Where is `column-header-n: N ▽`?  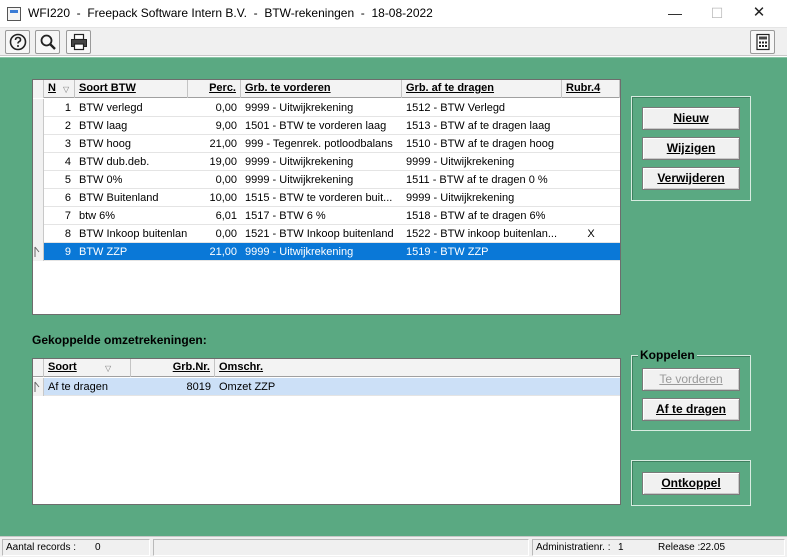 column-header-n: N ▽ is located at coordinates (59, 89).